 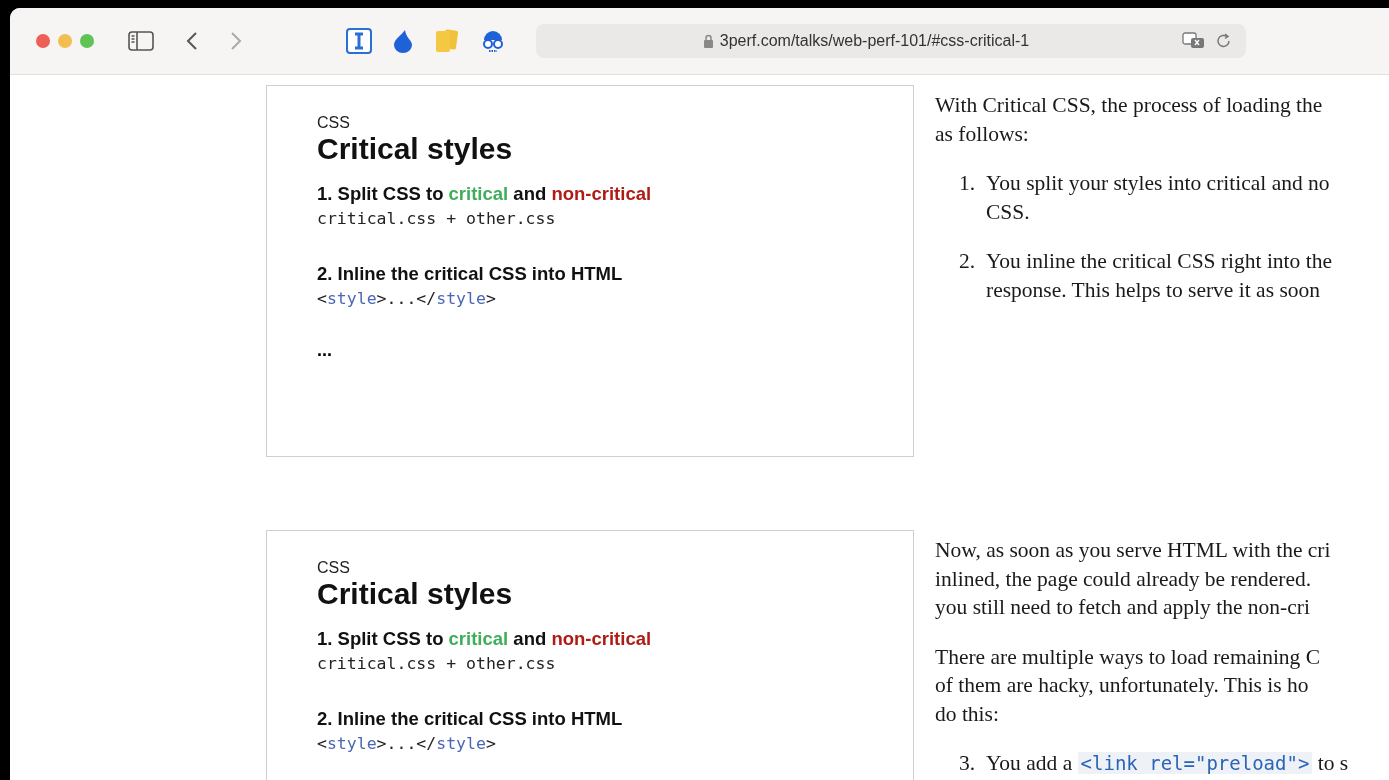 What do you see at coordinates (1158, 198) in the screenshot?
I see `list-item-text: You split your styles into critical and no CSS.` at bounding box center [1158, 198].